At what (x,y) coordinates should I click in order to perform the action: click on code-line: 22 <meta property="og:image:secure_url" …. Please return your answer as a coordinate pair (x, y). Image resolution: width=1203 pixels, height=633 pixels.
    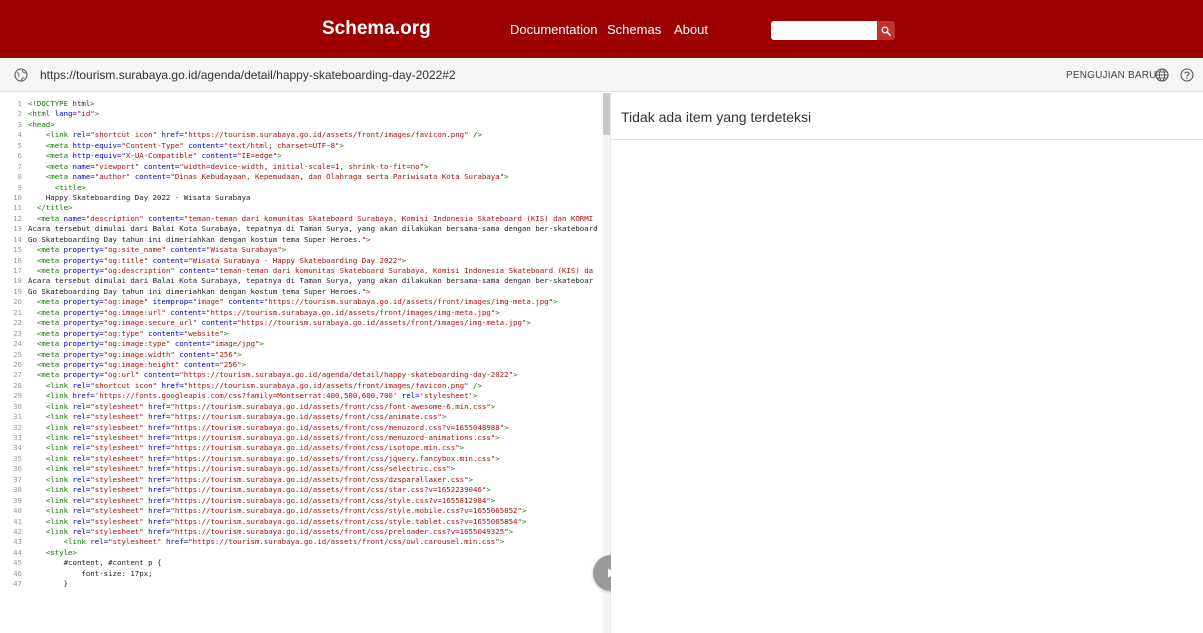
    Looking at the image, I should click on (301, 323).